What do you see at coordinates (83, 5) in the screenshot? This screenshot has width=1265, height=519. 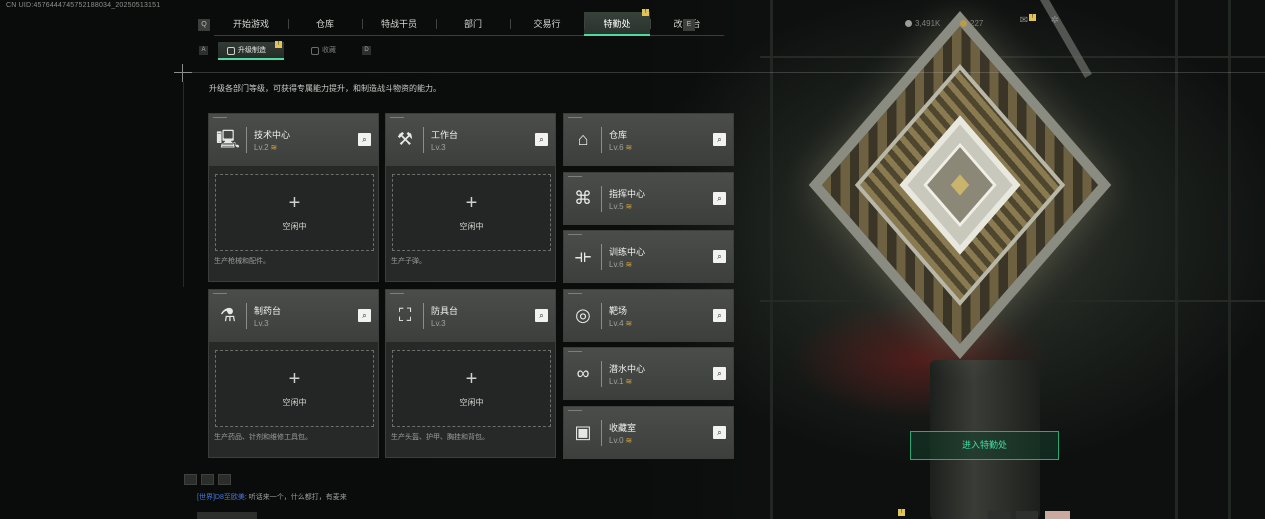 I see `build-id: CN UID:4576444745752188034_20250513151` at bounding box center [83, 5].